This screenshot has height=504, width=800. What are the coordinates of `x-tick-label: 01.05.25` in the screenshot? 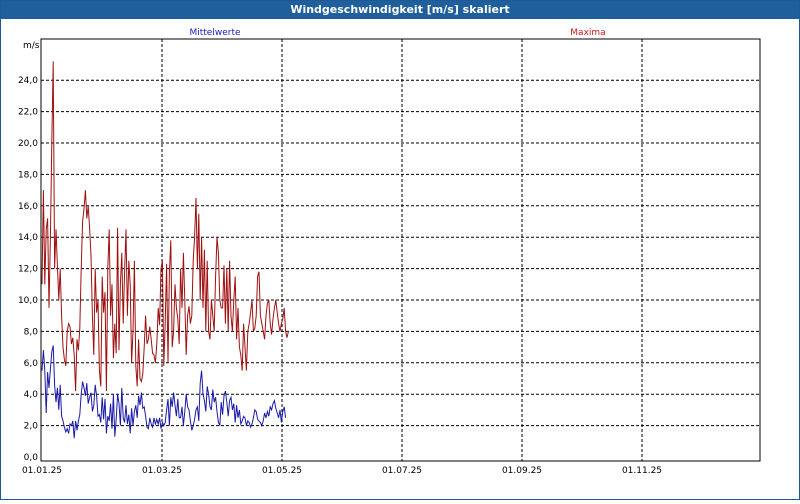 It's located at (282, 471).